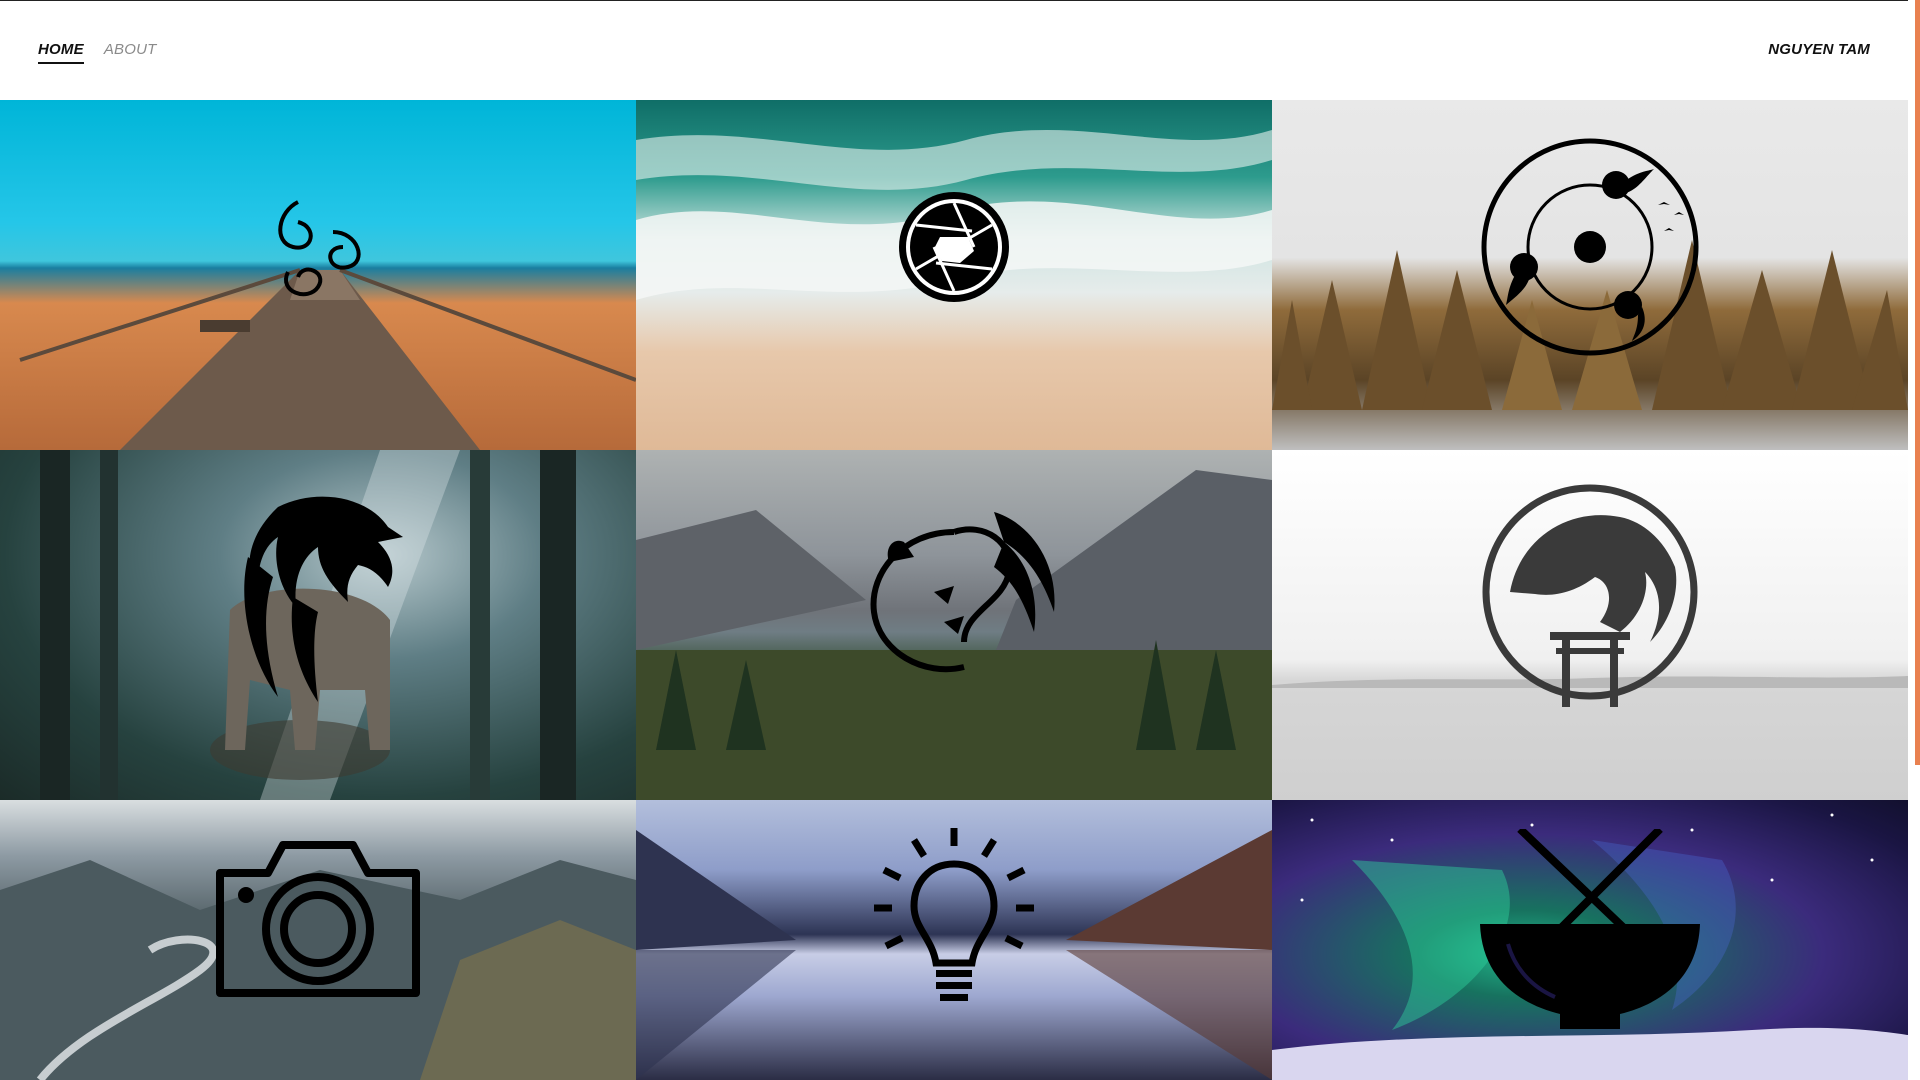 The height and width of the screenshot is (1080, 1920). What do you see at coordinates (130, 52) in the screenshot?
I see `nav-about-link: ABOUT` at bounding box center [130, 52].